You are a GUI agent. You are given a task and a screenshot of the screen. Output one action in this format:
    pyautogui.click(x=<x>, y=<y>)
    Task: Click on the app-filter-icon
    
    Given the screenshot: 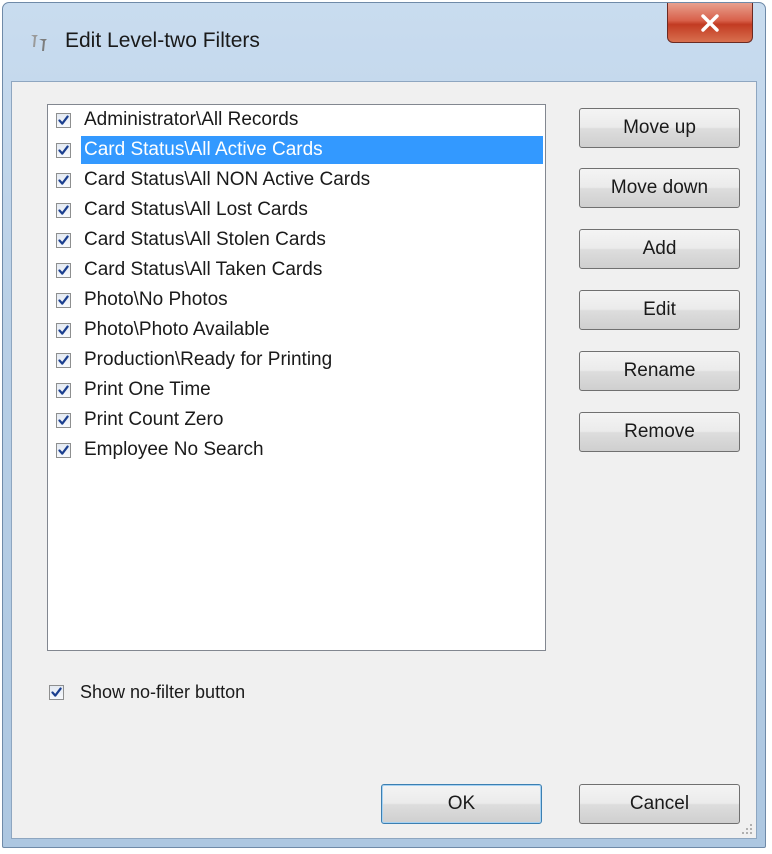 What is the action you would take?
    pyautogui.click(x=40, y=42)
    